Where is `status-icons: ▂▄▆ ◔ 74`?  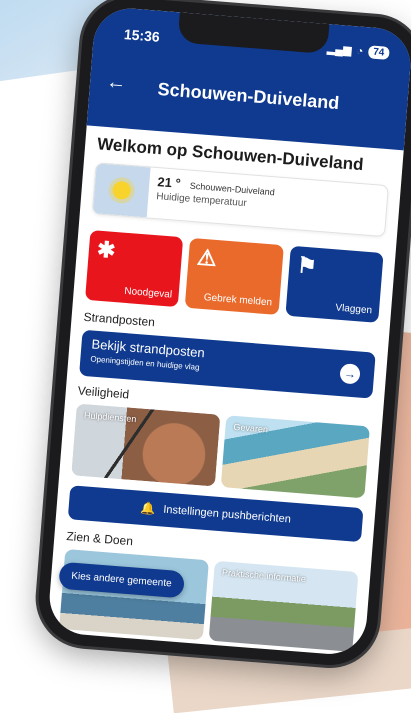
status-icons: ▂▄▆ ◔ 74 is located at coordinates (358, 51).